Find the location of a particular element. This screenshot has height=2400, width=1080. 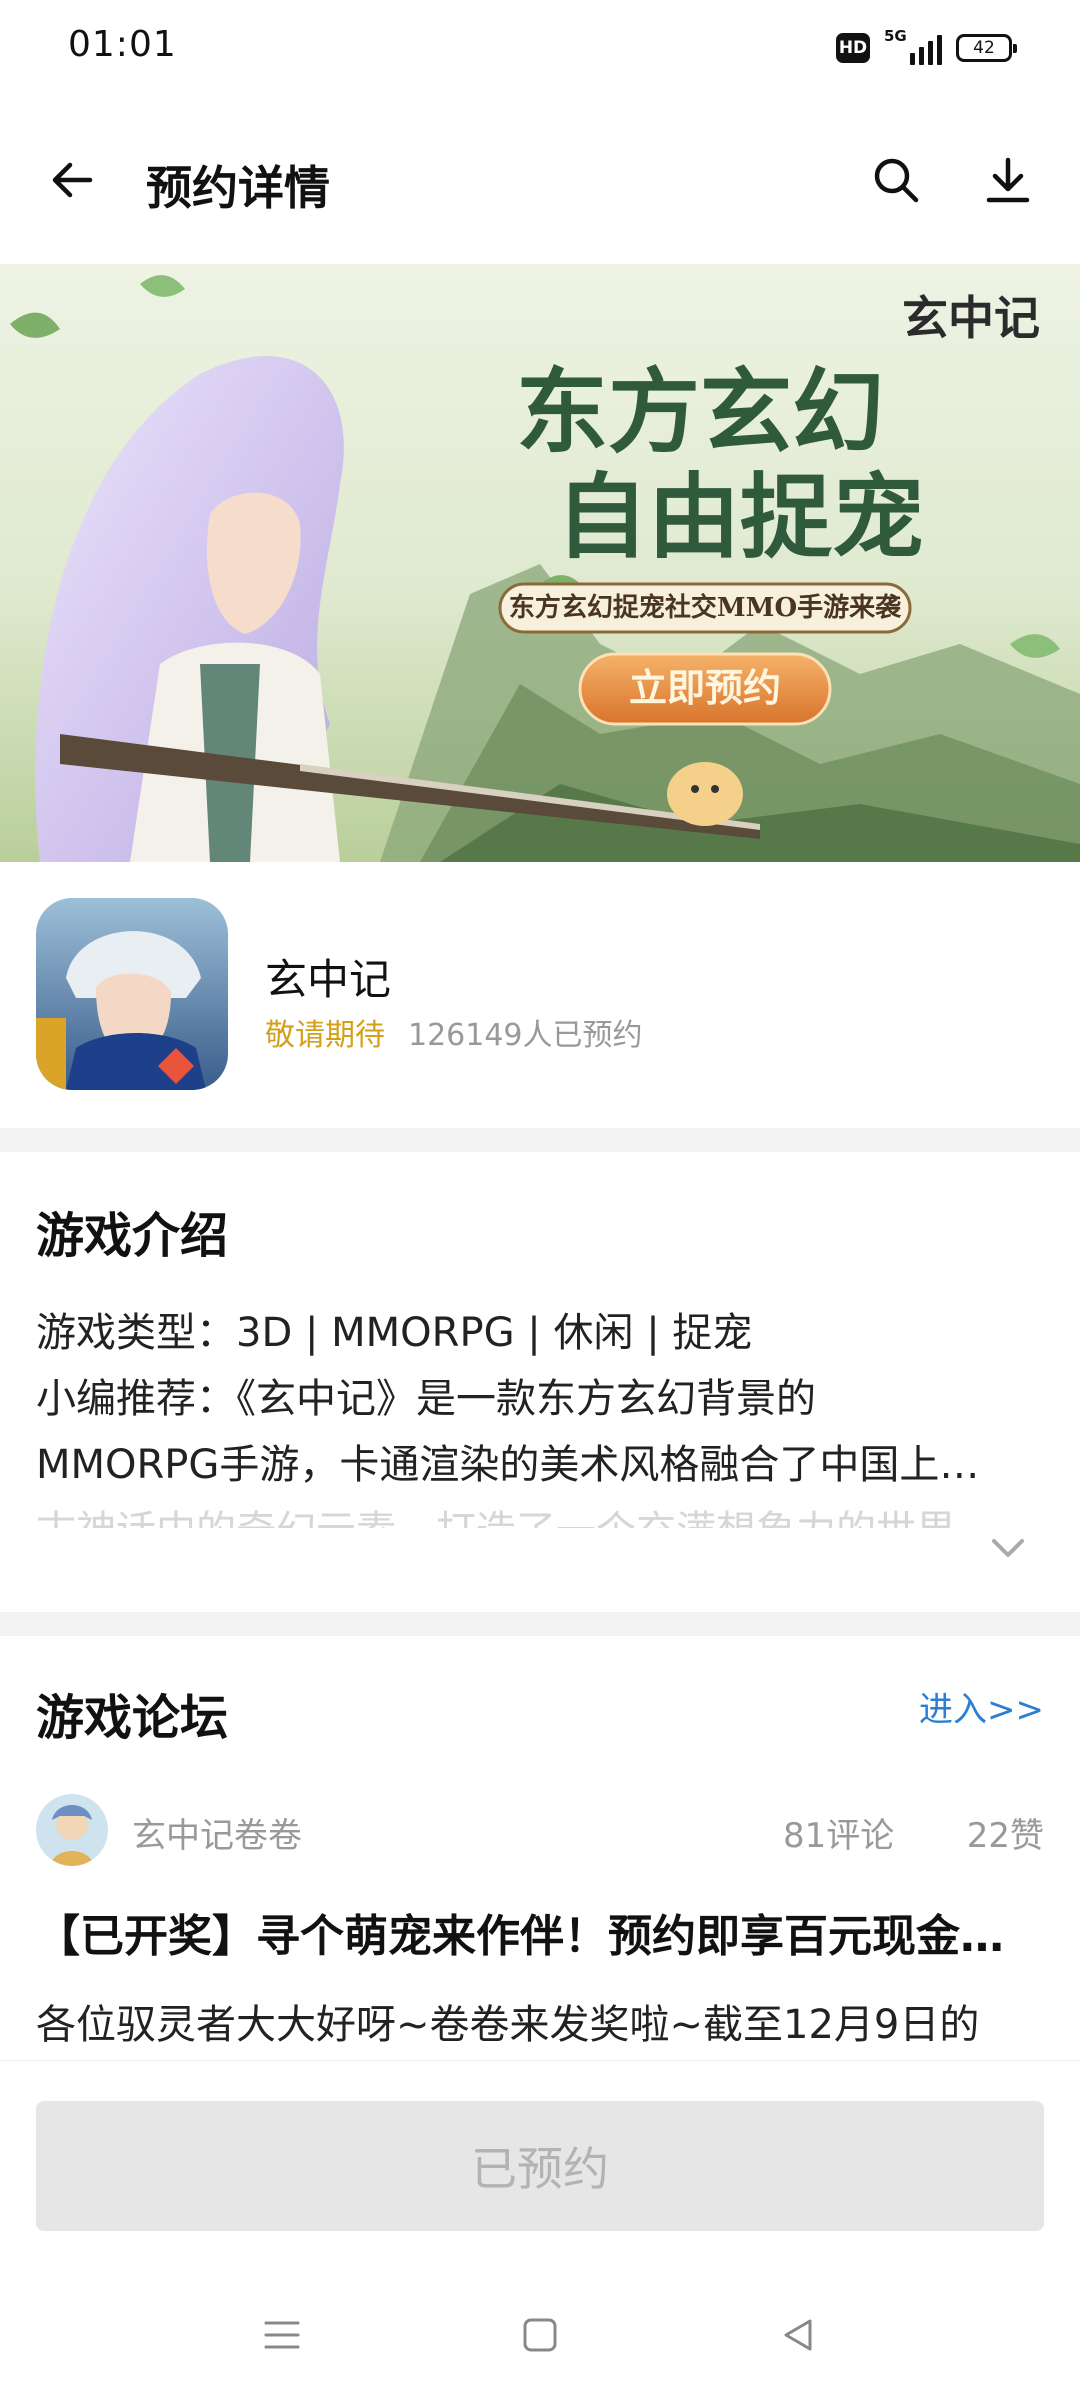

status-time: 01:01 is located at coordinates (122, 44).